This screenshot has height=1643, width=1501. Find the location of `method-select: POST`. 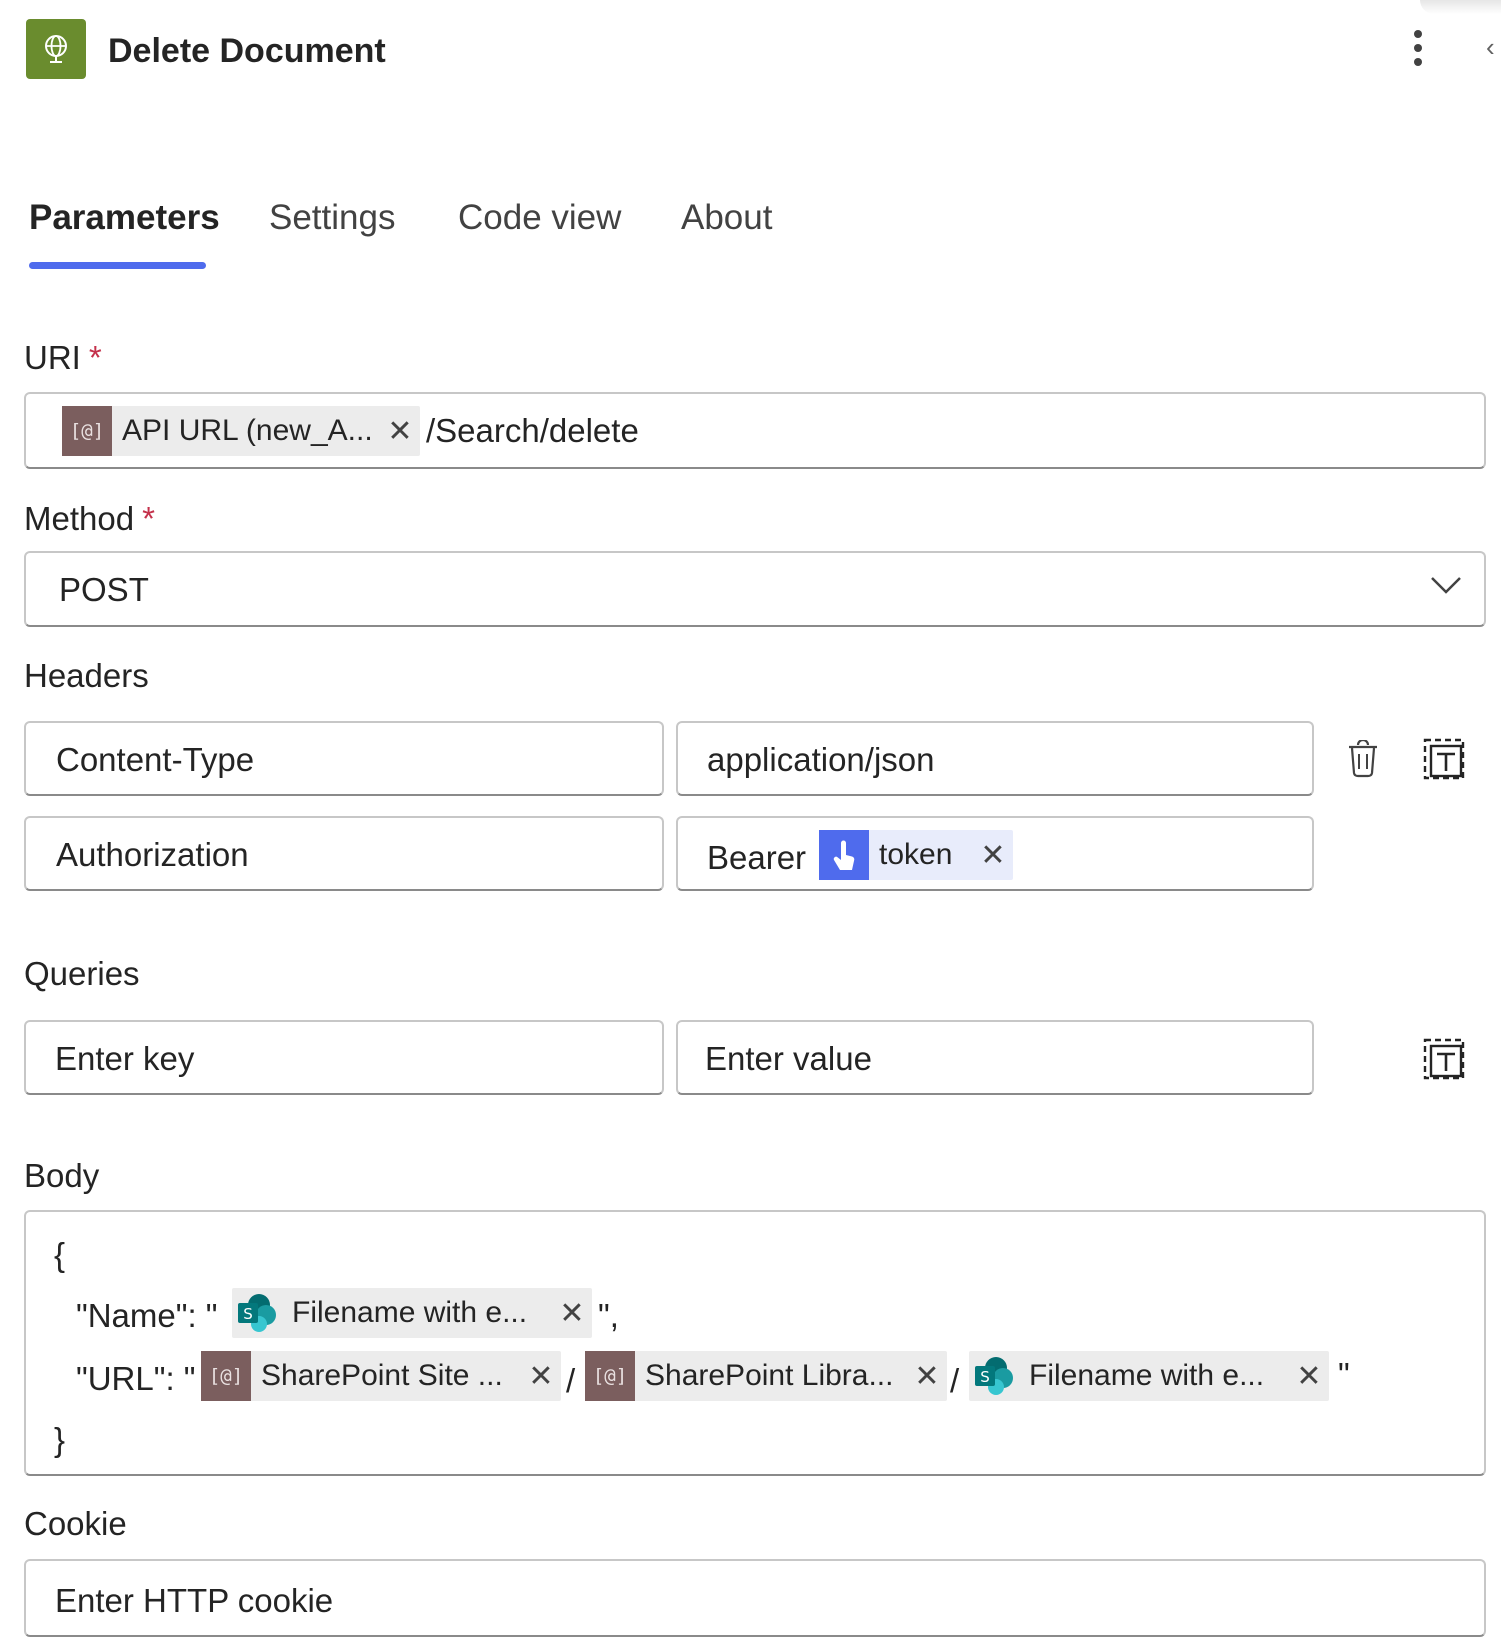

method-select: POST is located at coordinates (755, 589).